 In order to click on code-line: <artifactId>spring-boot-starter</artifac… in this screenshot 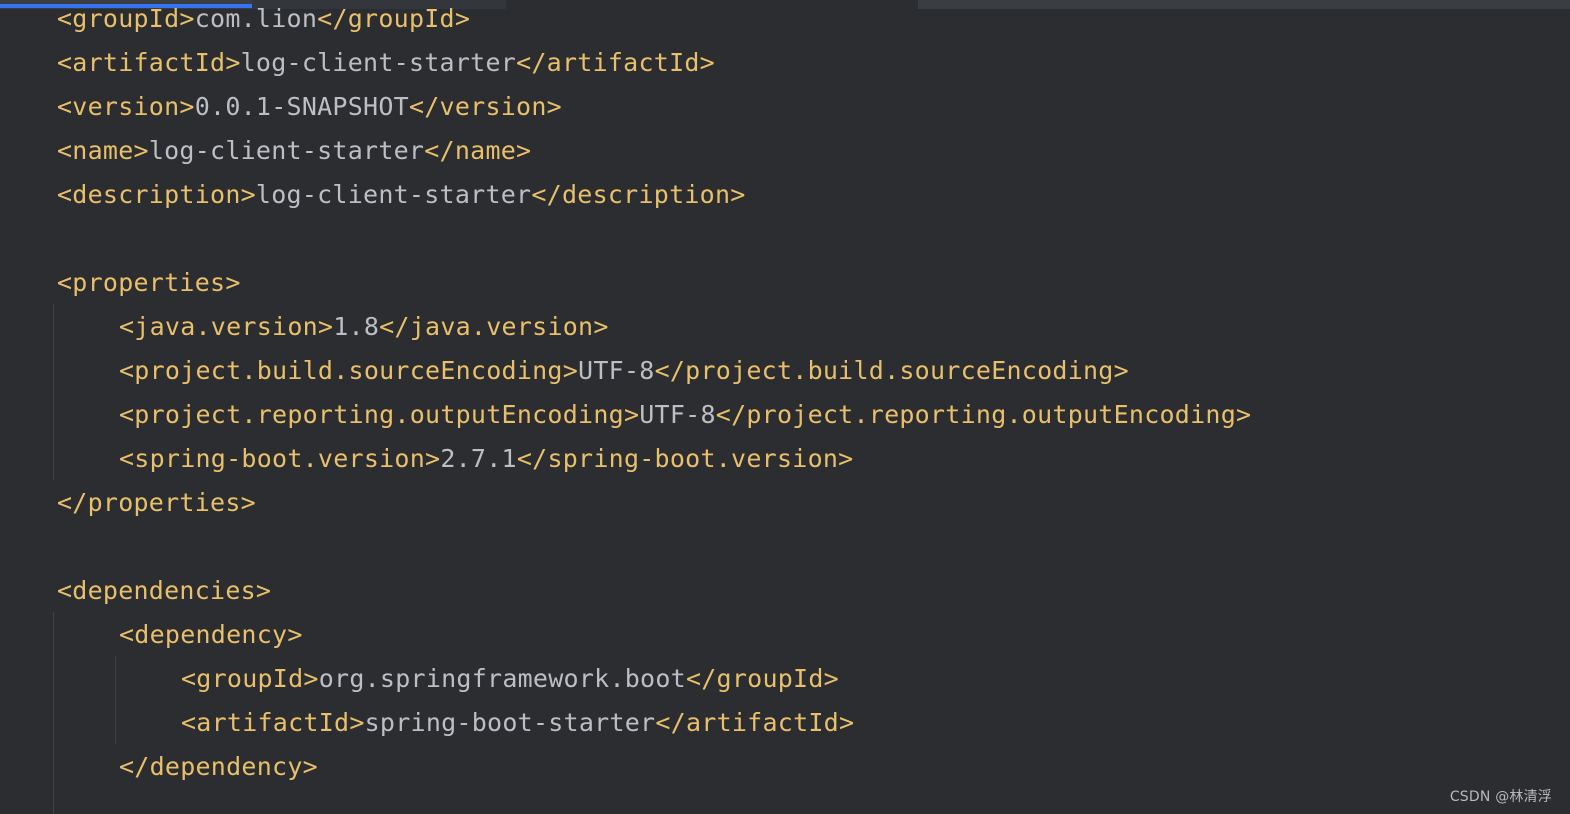, I will do `click(517, 723)`.